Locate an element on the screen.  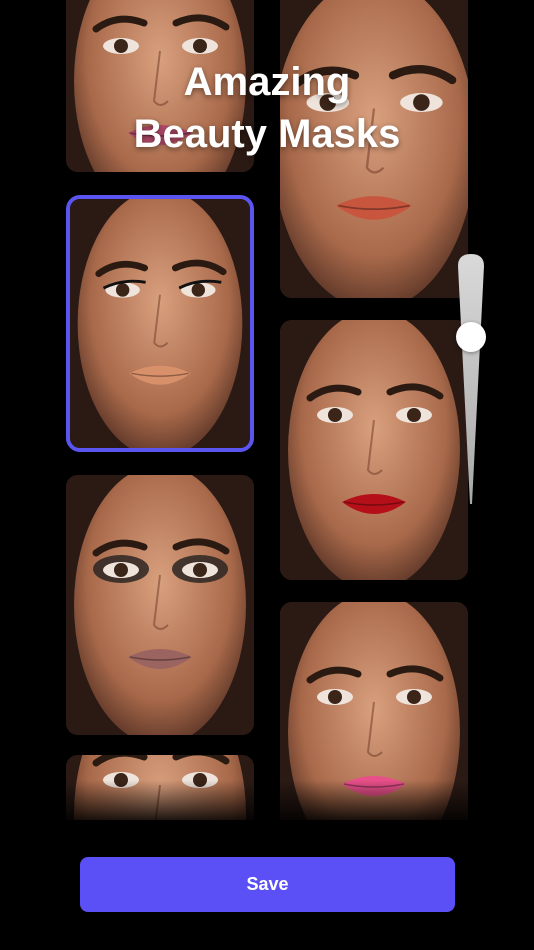
slider-knob is located at coordinates (471, 337).